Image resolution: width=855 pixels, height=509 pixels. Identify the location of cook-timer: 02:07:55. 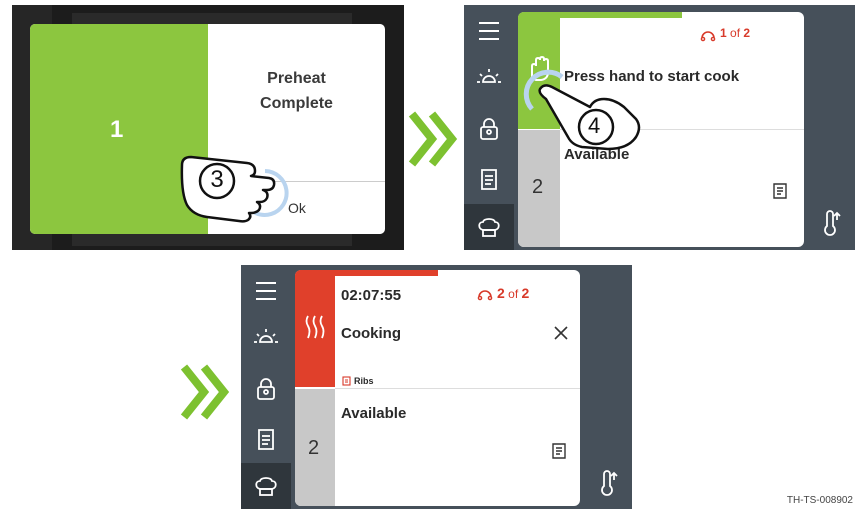
(371, 295).